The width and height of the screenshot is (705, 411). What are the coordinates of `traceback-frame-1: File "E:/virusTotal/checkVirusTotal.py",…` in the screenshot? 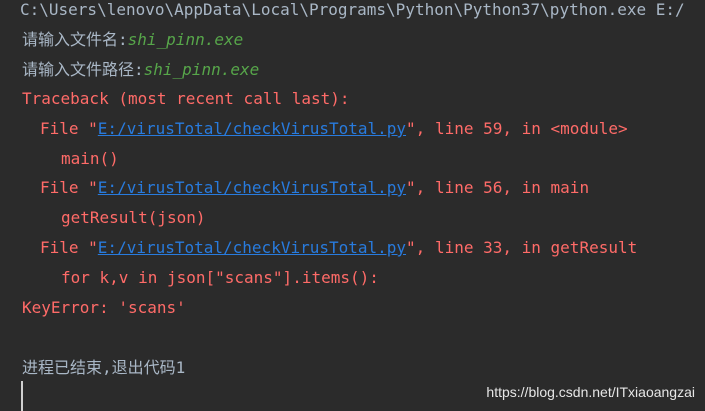 It's located at (334, 129).